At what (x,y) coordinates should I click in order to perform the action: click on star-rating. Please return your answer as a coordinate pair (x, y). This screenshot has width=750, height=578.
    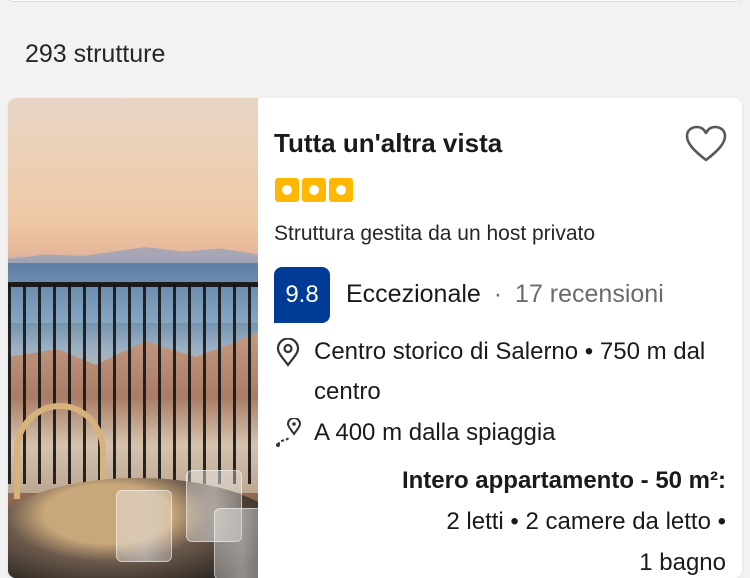
    Looking at the image, I should click on (314, 190).